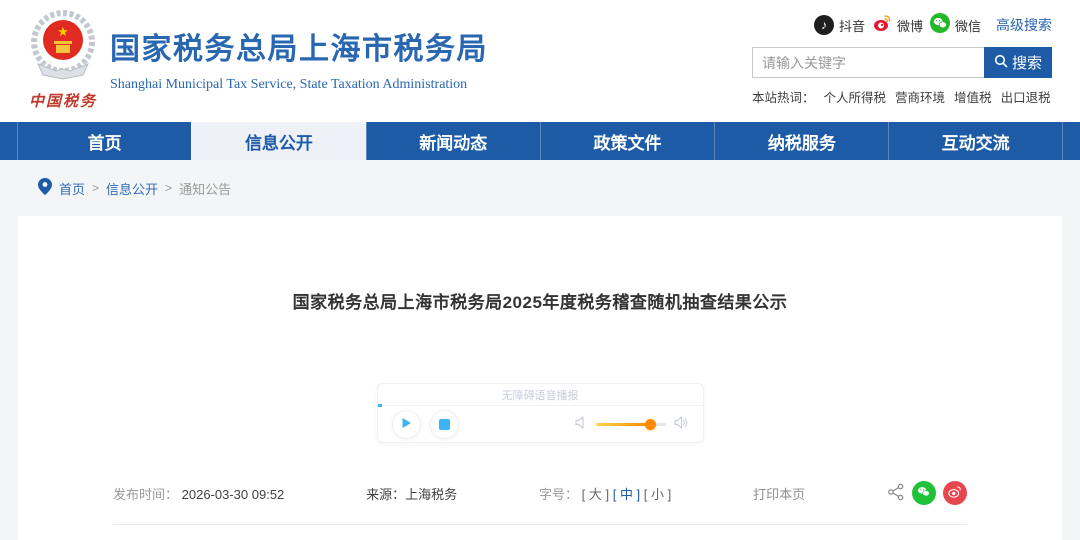 This screenshot has width=1080, height=540. What do you see at coordinates (205, 189) in the screenshot?
I see `breadcrumb-current: 通知公告` at bounding box center [205, 189].